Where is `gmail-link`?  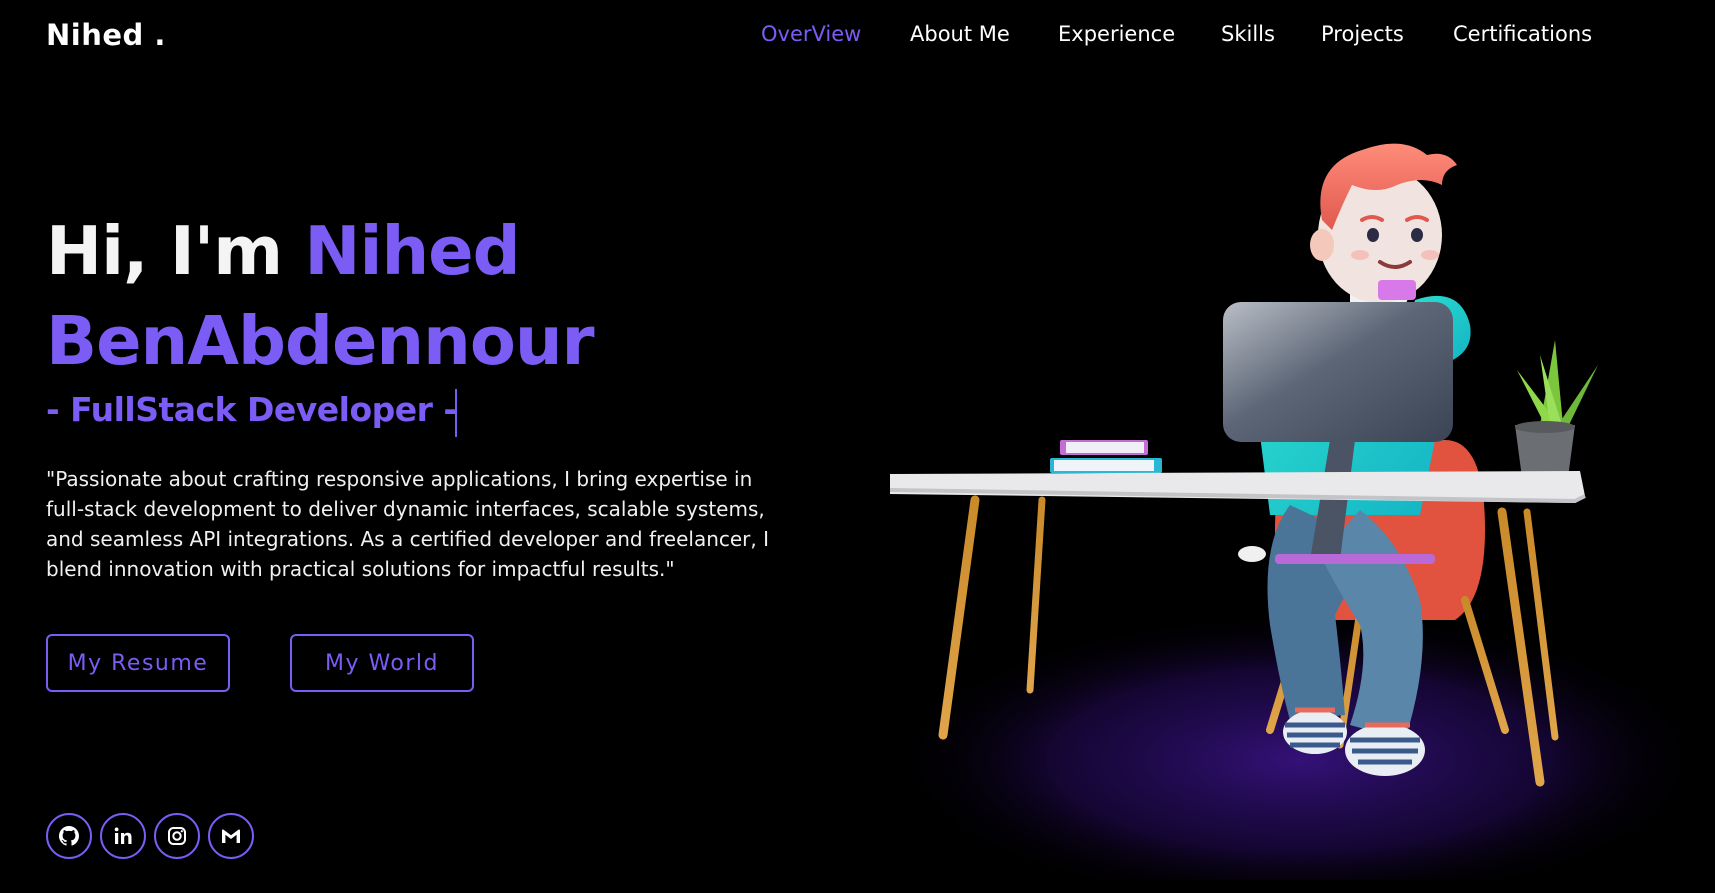 gmail-link is located at coordinates (231, 836).